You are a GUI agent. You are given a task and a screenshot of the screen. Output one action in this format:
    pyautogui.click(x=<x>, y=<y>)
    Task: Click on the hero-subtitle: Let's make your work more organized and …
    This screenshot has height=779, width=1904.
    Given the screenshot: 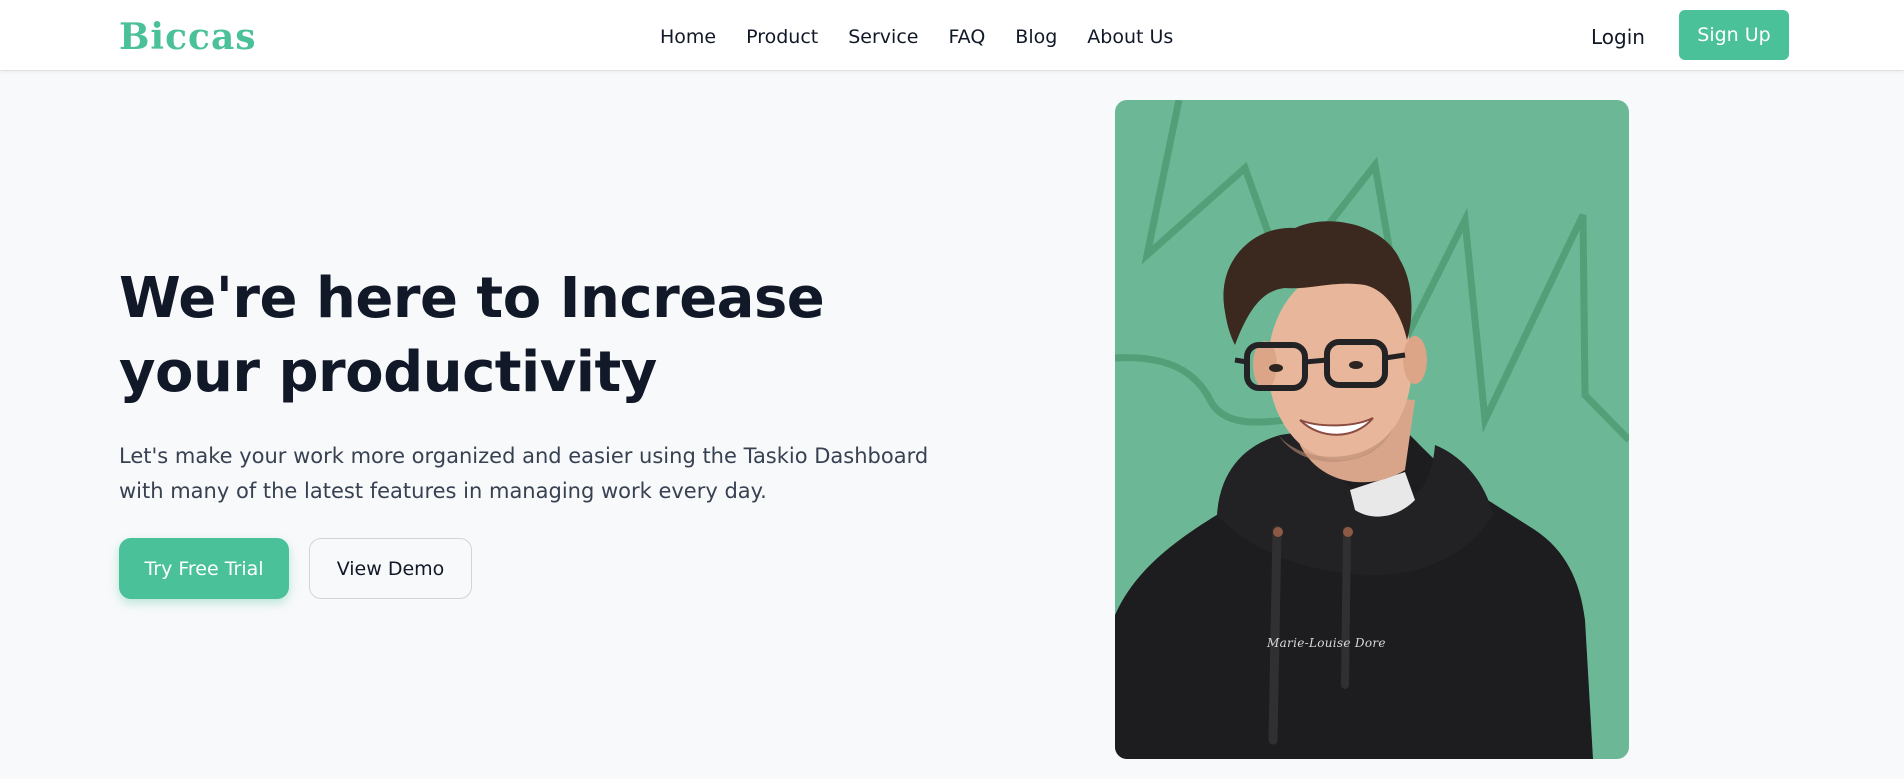 What is the action you would take?
    pyautogui.click(x=524, y=473)
    